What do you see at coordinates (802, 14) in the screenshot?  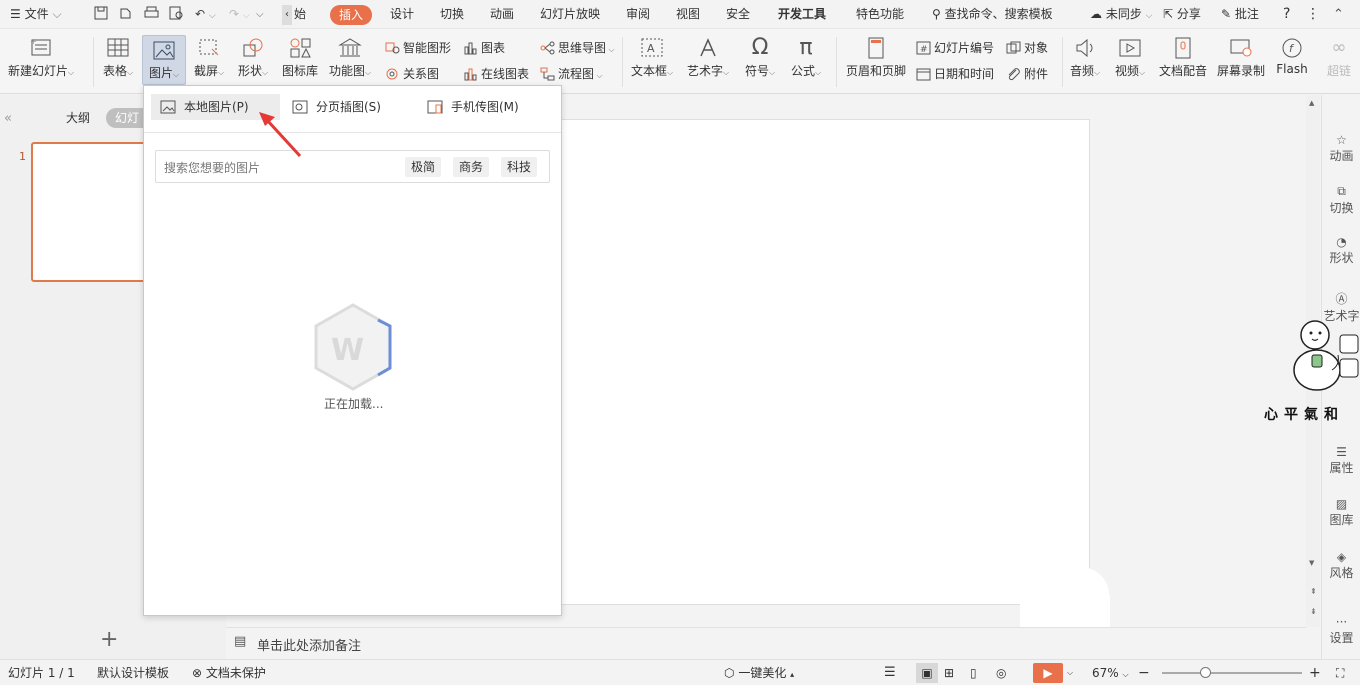 I see `tab-developer: 开发工具` at bounding box center [802, 14].